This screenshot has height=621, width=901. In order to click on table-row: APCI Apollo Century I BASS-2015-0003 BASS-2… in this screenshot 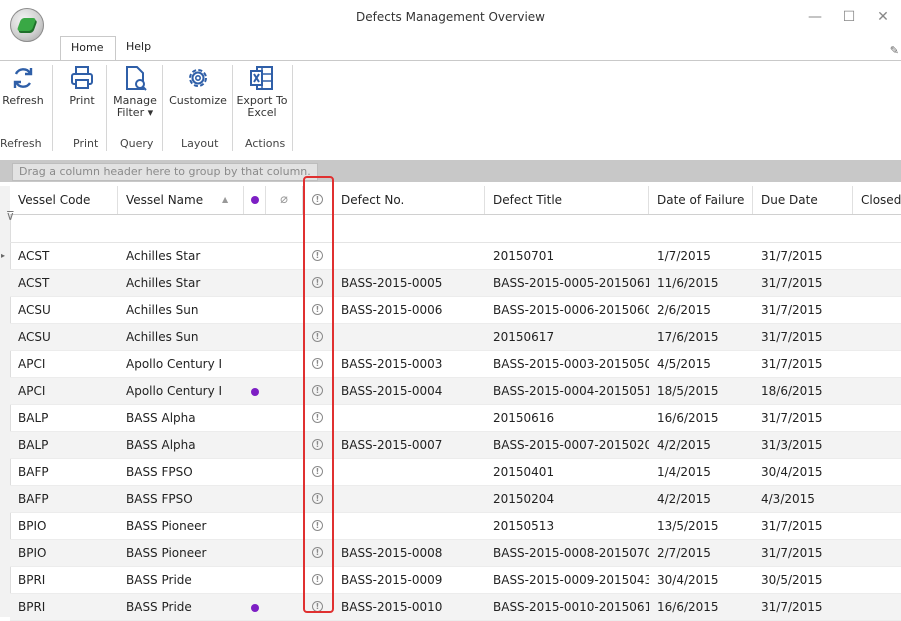, I will do `click(455, 364)`.